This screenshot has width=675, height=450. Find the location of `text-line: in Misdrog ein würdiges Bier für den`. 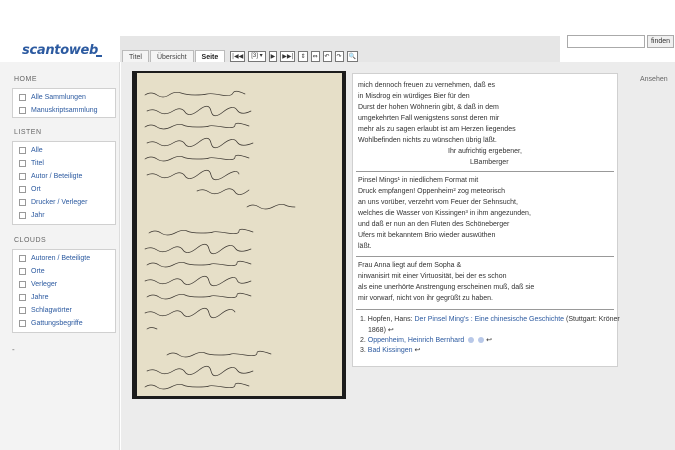

text-line: in Misdrog ein würdiges Bier für den is located at coordinates (414, 96).